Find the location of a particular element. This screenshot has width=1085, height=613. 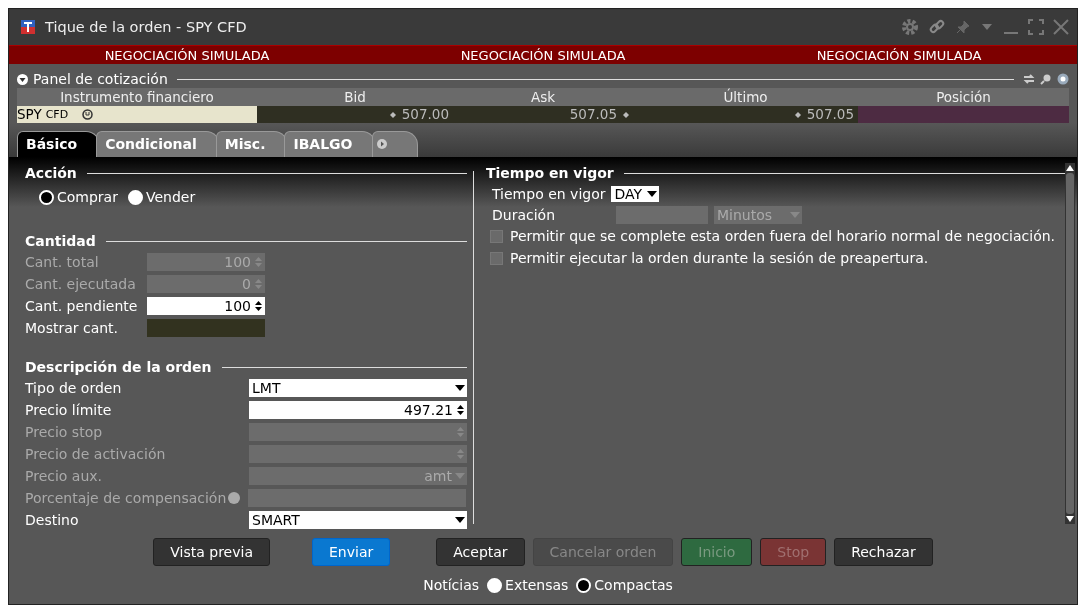

column-header: Último is located at coordinates (745, 97).